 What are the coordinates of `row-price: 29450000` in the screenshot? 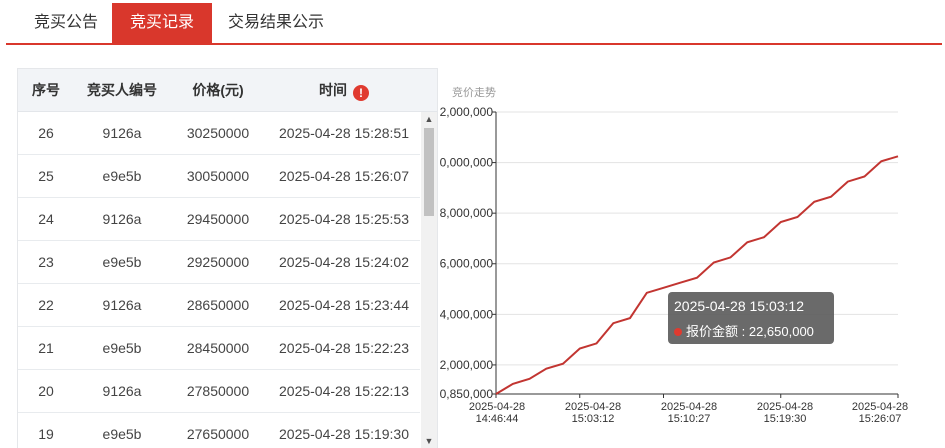 It's located at (218, 219).